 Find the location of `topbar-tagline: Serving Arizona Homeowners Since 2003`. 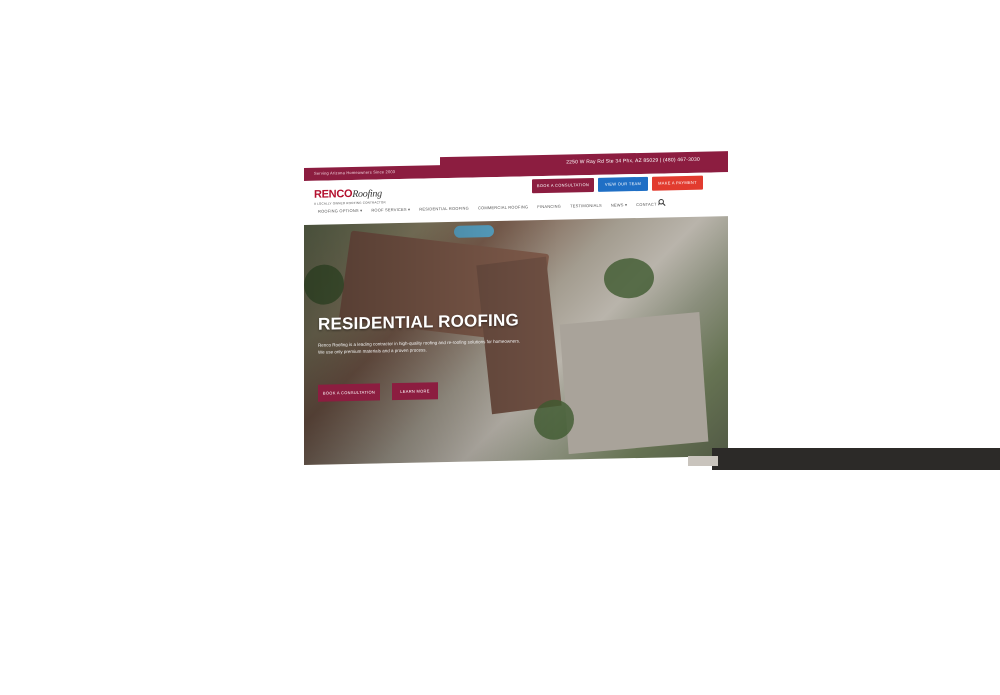

topbar-tagline: Serving Arizona Homeowners Since 2003 is located at coordinates (355, 172).